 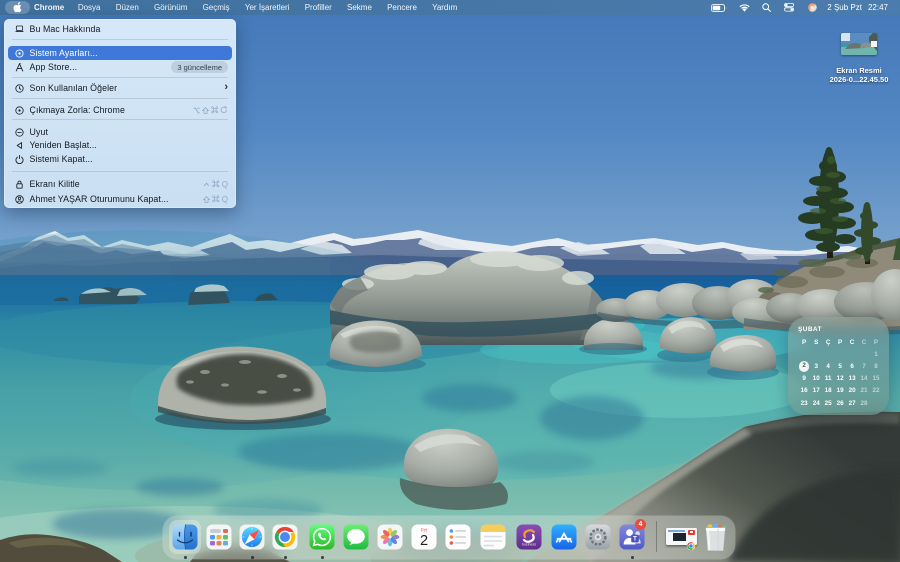 I want to click on svg-text: T, so click(x=635, y=539).